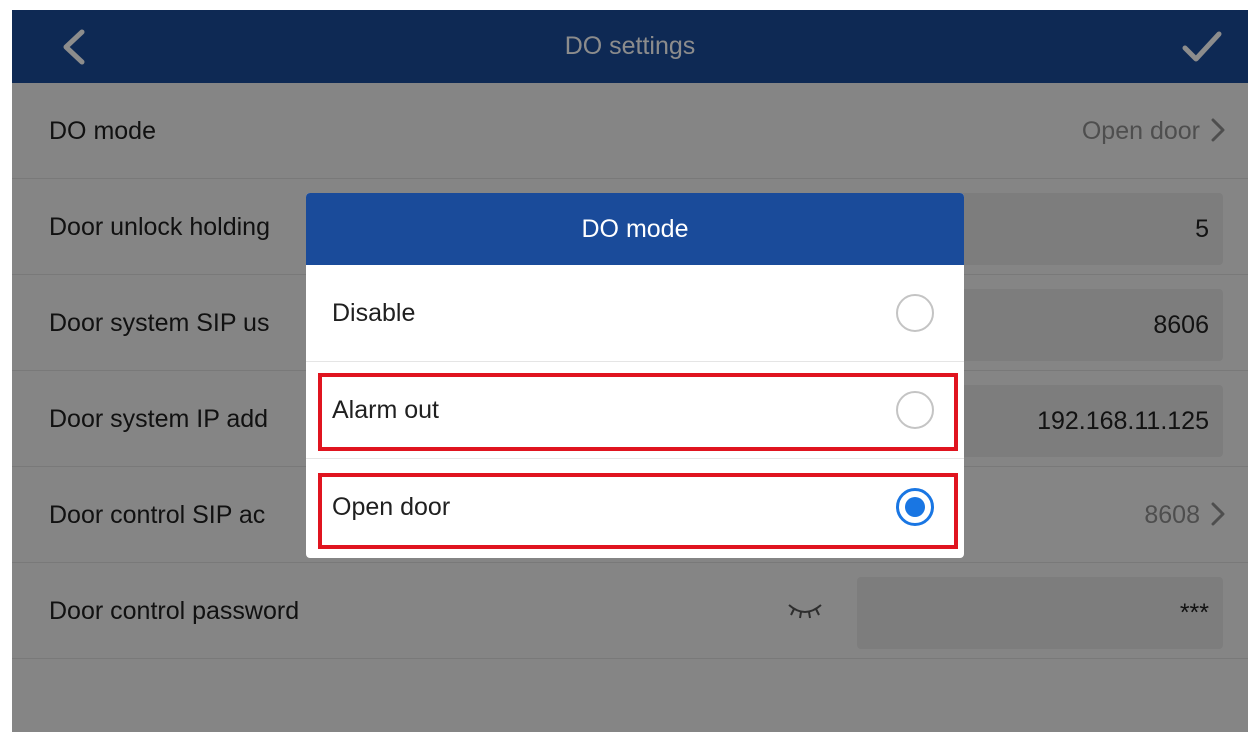 The image size is (1248, 732). I want to click on option-label: Alarm out, so click(385, 410).